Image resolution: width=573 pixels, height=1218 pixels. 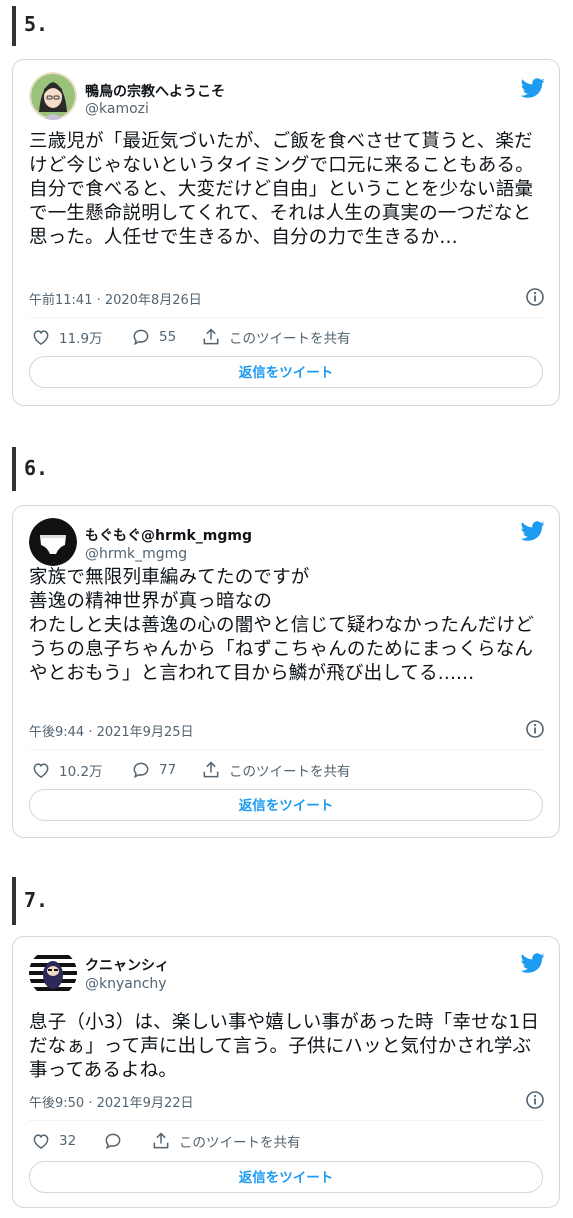 What do you see at coordinates (126, 984) in the screenshot?
I see `user-handle: @knyanchy` at bounding box center [126, 984].